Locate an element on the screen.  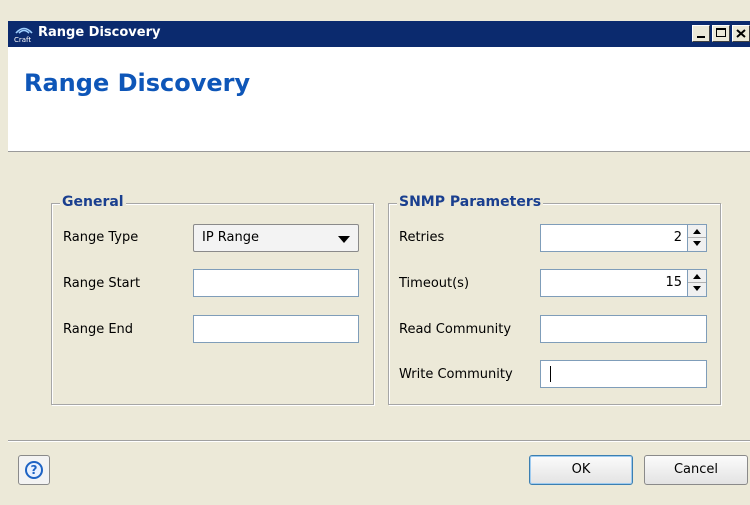
help-icon: ? is located at coordinates (34, 470).